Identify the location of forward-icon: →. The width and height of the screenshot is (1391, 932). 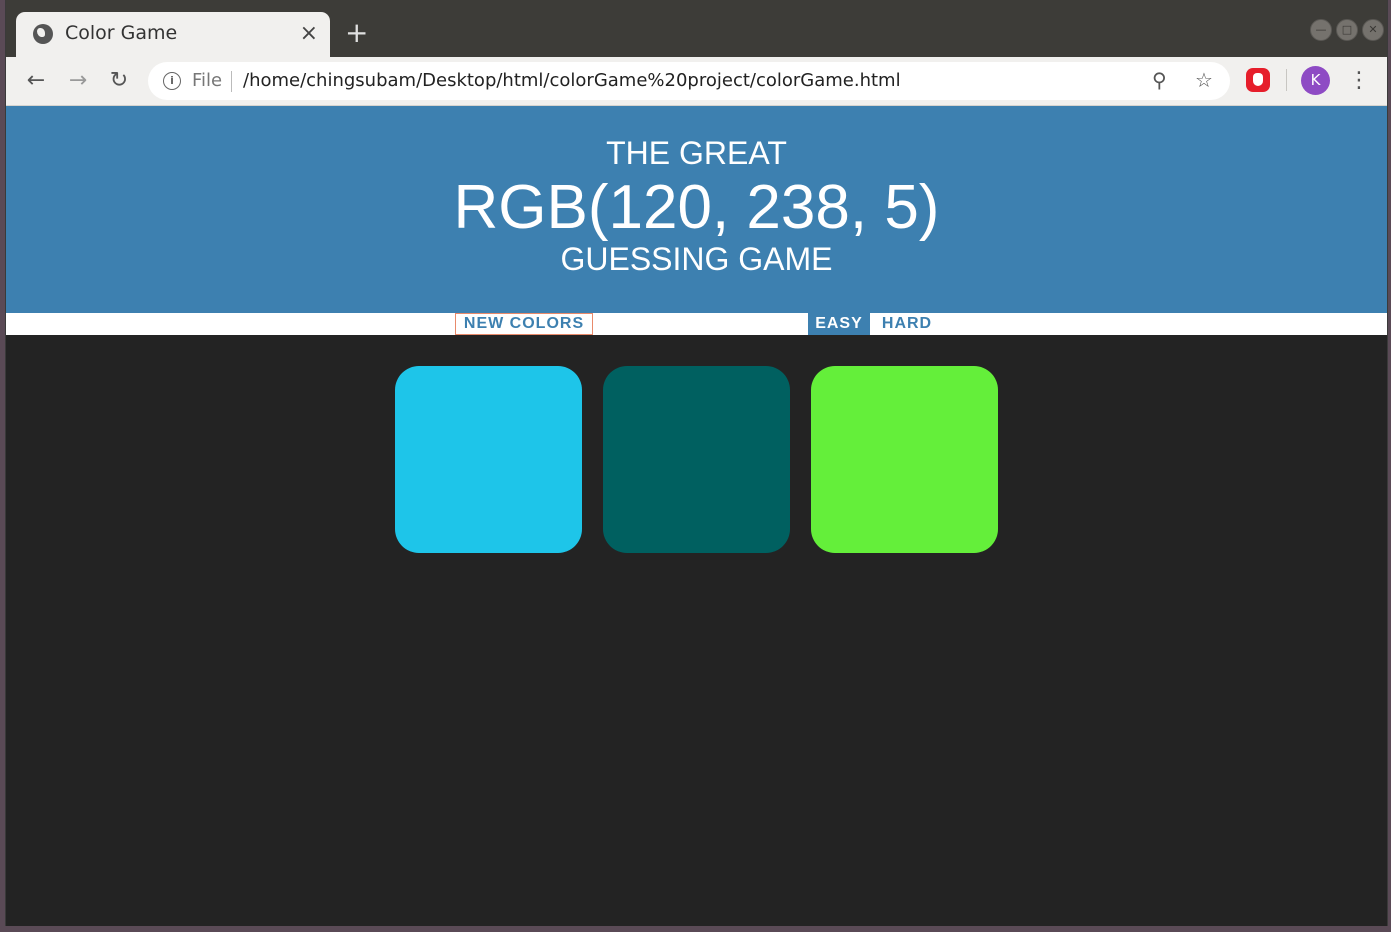
(78, 81).